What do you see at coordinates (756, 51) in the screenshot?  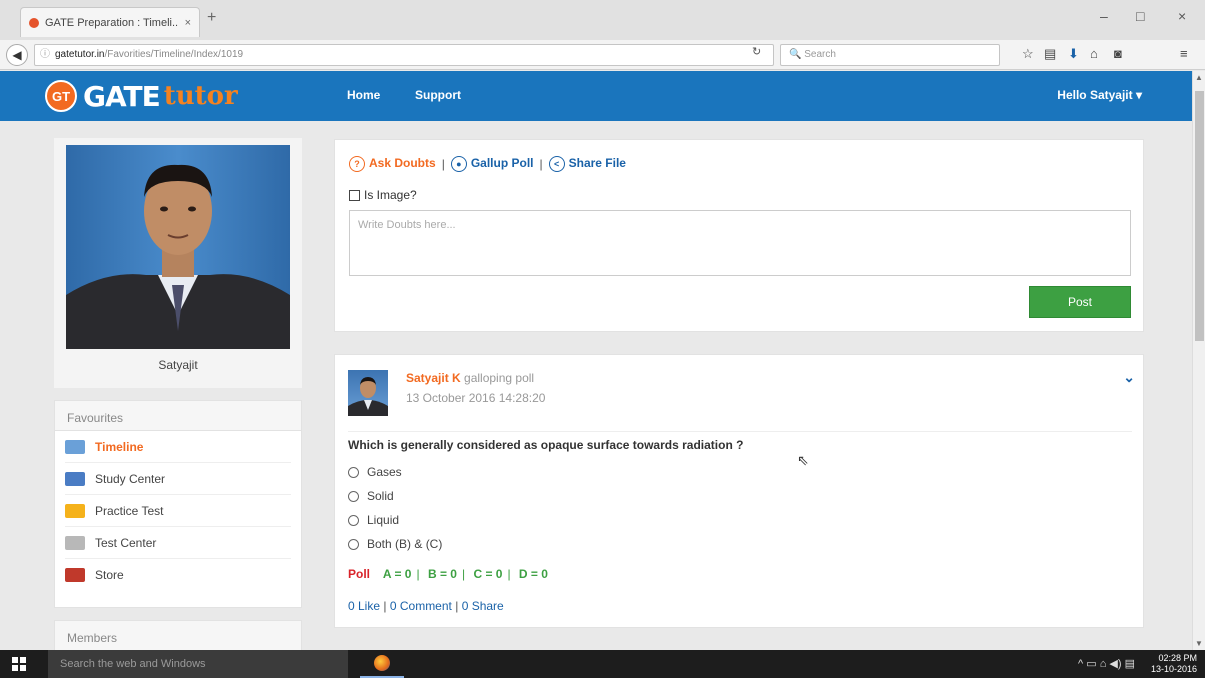 I see `reload-icon: ↻` at bounding box center [756, 51].